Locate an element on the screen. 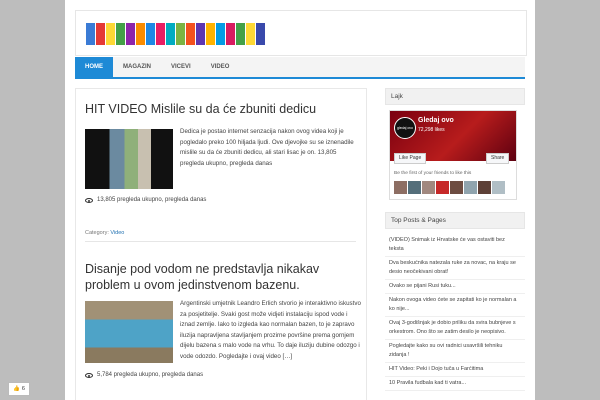 This screenshot has width=600, height=400. nav-item-video: VIDEO is located at coordinates (220, 67).